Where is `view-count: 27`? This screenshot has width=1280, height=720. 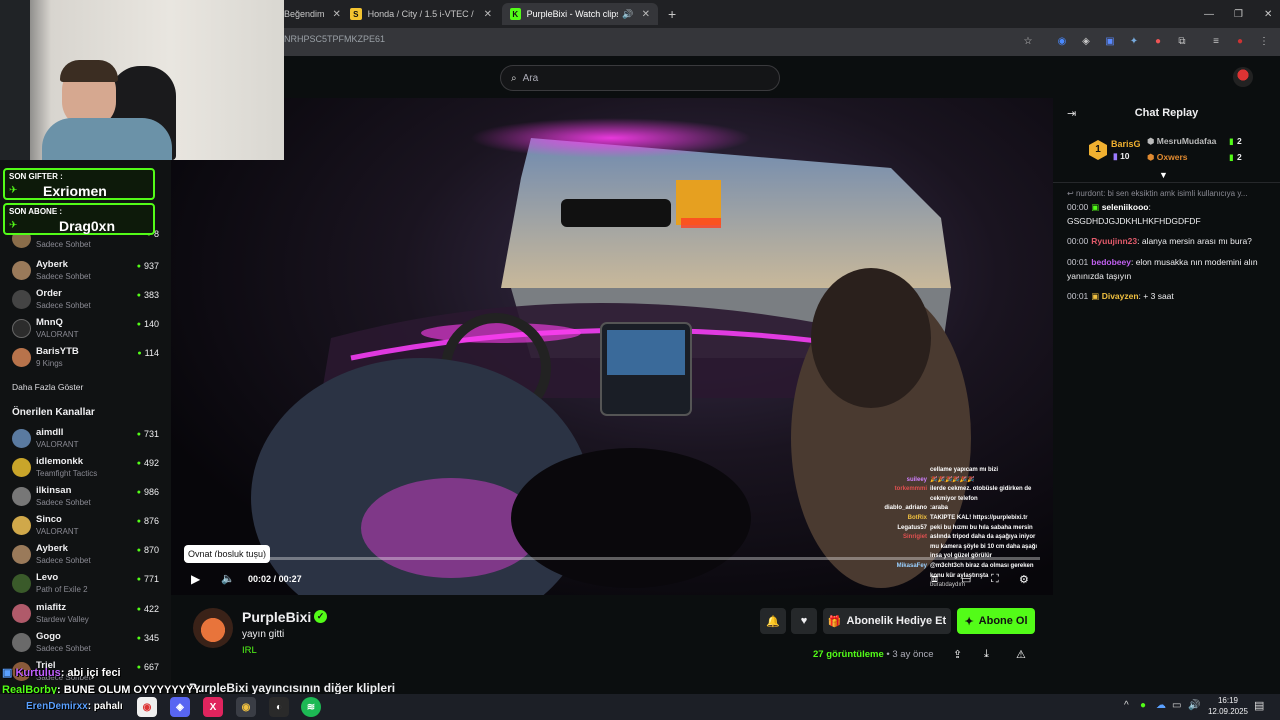
view-count: 27 is located at coordinates (818, 654).